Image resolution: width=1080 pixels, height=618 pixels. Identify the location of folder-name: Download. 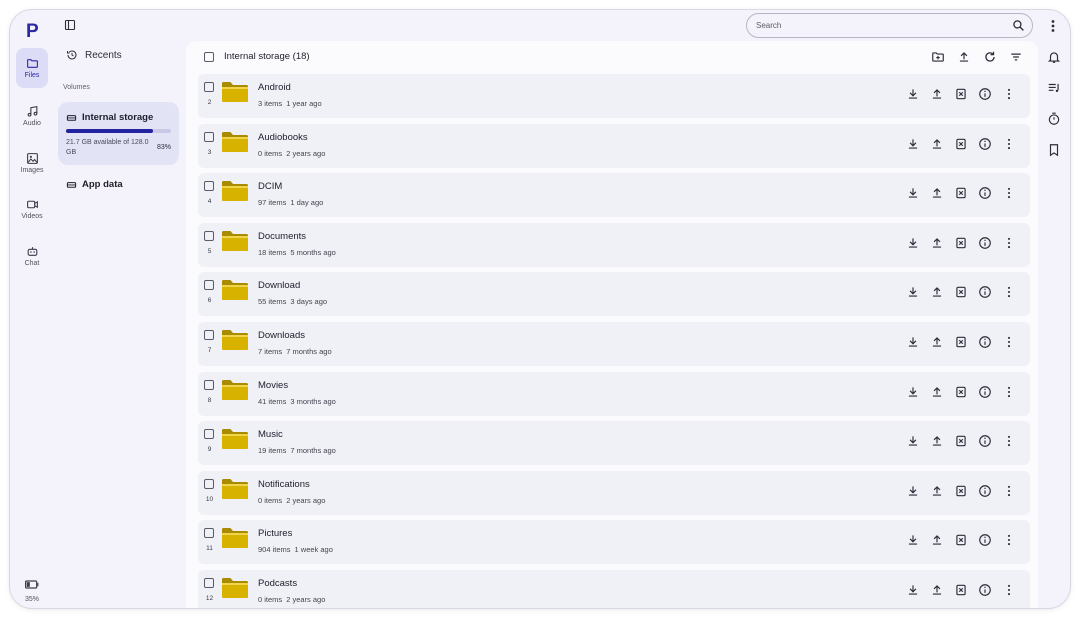
(279, 285).